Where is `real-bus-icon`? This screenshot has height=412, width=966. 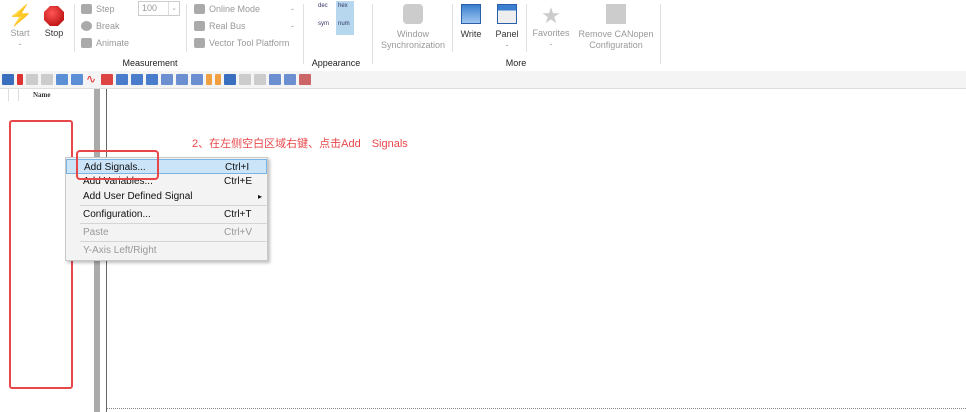 real-bus-icon is located at coordinates (199, 25).